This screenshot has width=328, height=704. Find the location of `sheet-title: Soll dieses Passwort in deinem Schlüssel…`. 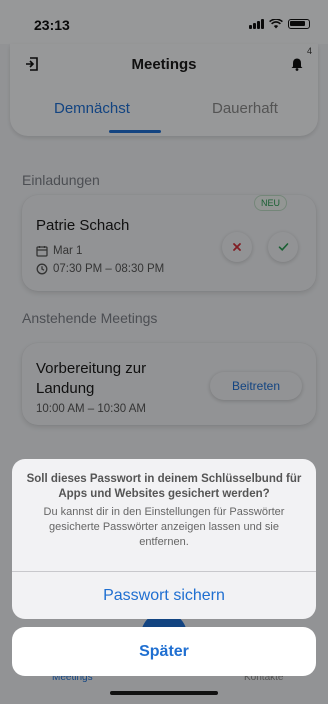

sheet-title: Soll dieses Passwort in deinem Schlüssel… is located at coordinates (164, 486).